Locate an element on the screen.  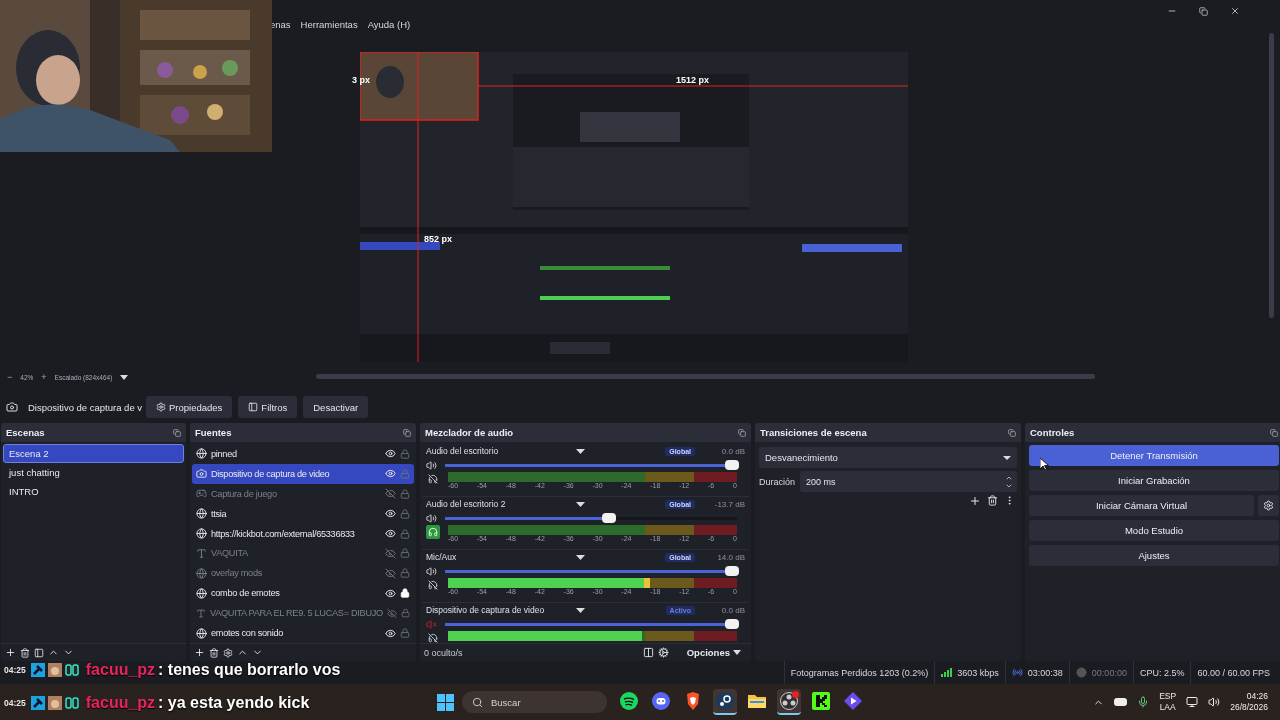
source-item: ttsia is located at coordinates (303, 513).